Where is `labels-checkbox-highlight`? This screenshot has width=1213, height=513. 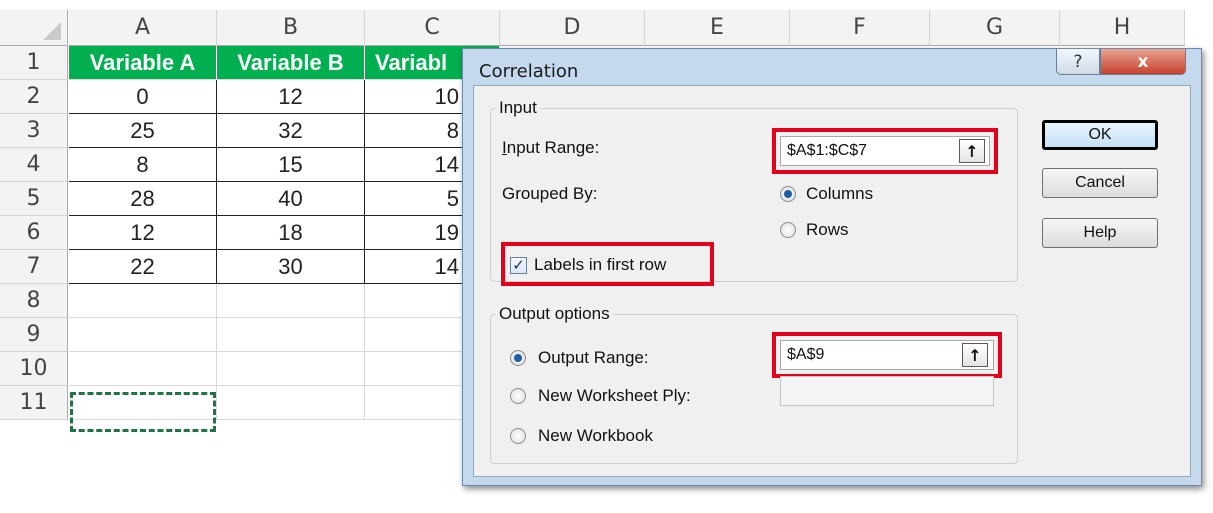
labels-checkbox-highlight is located at coordinates (607, 264).